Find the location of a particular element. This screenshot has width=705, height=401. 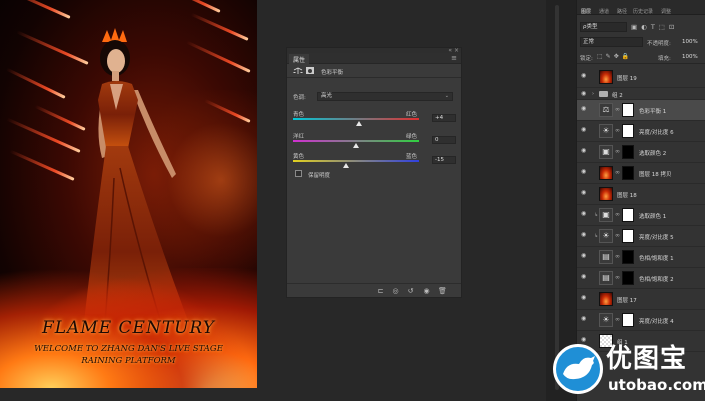

layer-name: 图层 18 is located at coordinates (627, 195).